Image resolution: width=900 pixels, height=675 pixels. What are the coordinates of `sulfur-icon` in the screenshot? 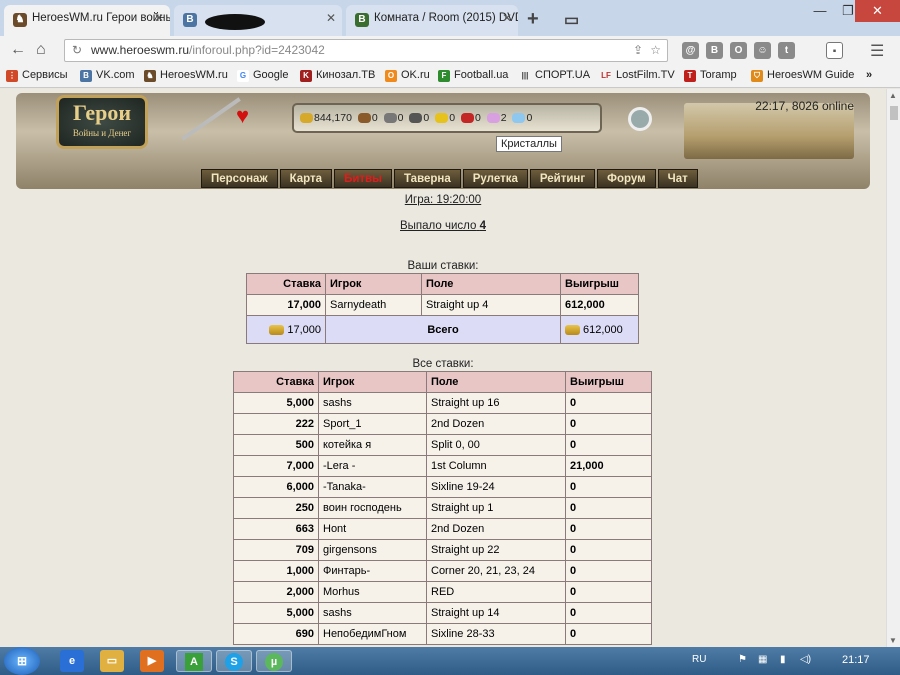 It's located at (442, 118).